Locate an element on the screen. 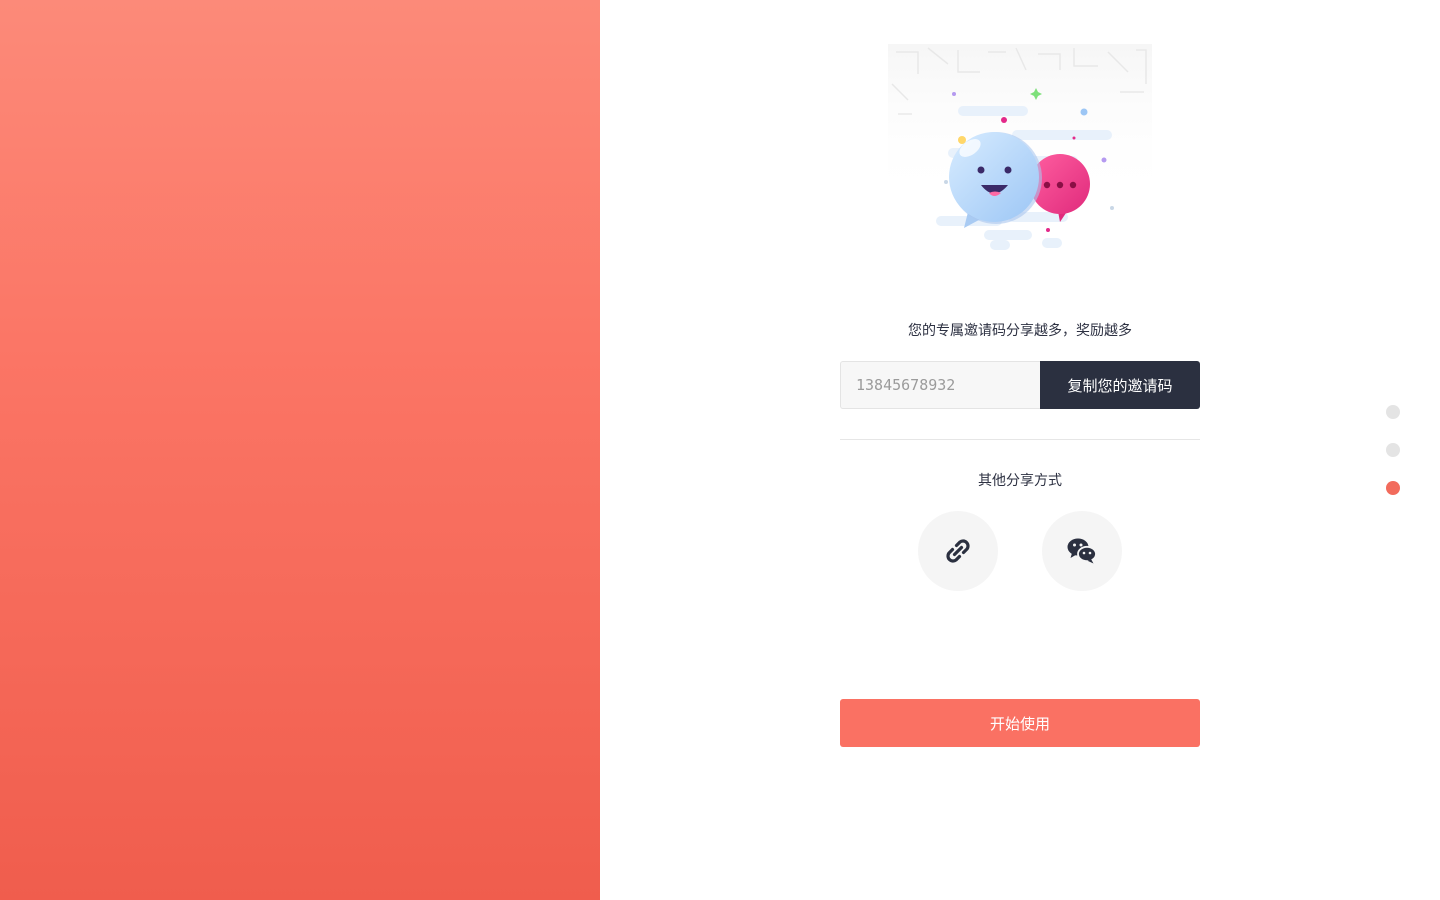  copy-invite-code-button: 复制您的邀请码 is located at coordinates (1120, 385).